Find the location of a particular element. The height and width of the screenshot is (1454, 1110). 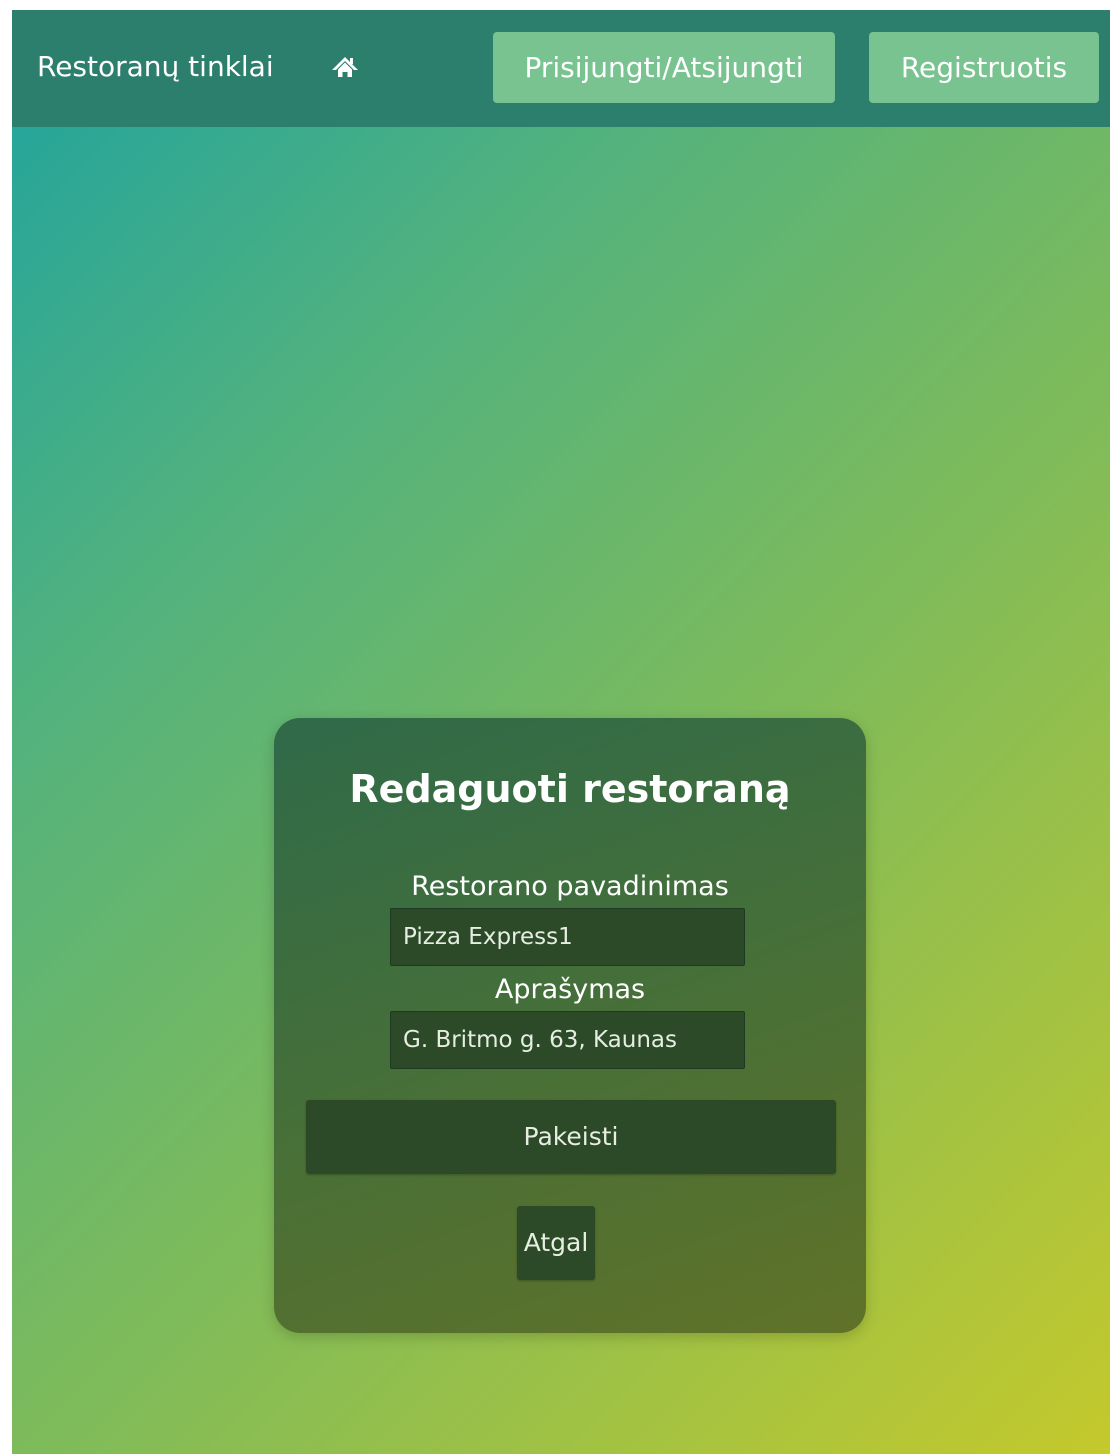

form-title: Redaguoti restoraną is located at coordinates (570, 789).